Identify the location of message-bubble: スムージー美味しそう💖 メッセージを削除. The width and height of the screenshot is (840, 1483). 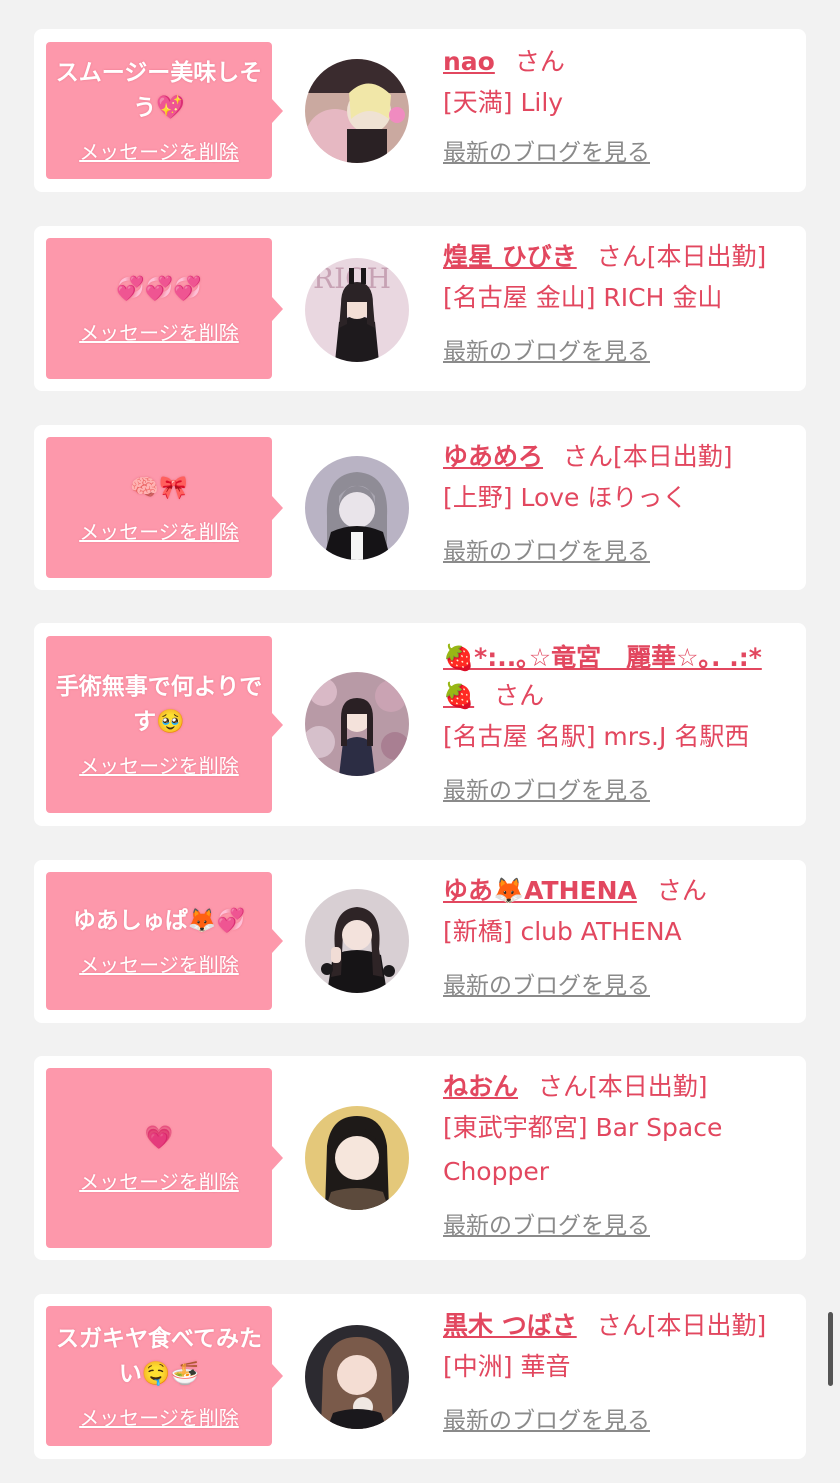
(164, 110).